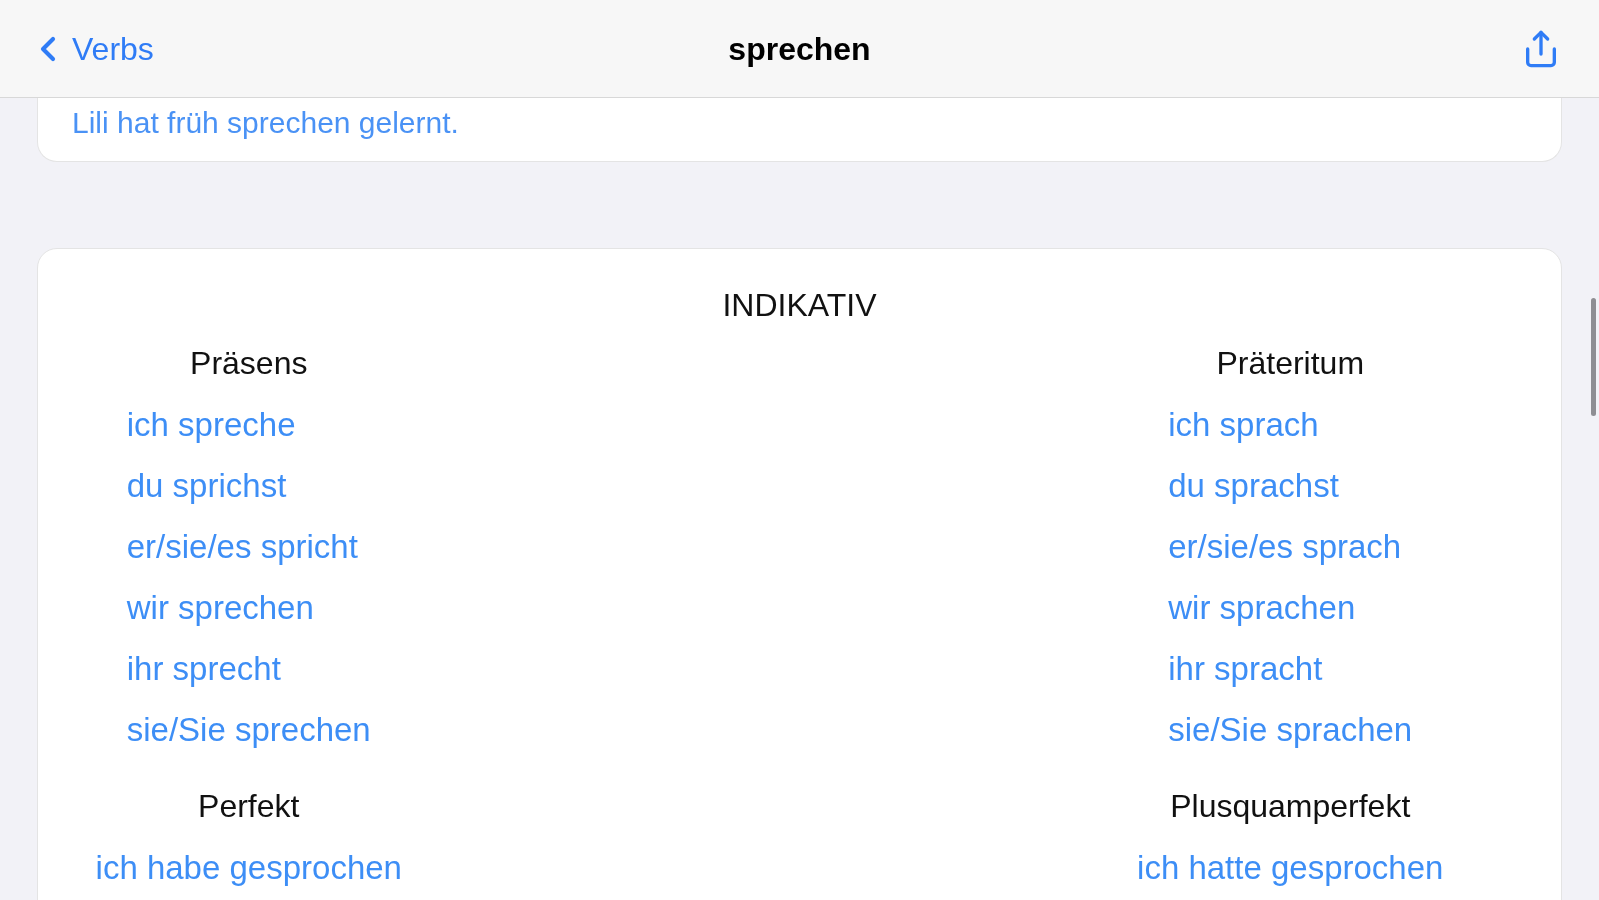  I want to click on verb-form: ich hatte gesprochen, so click(1290, 867).